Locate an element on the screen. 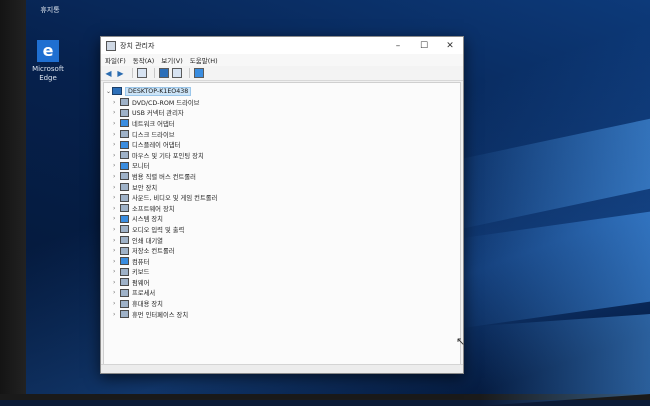 Image resolution: width=650 pixels, height=406 pixels. menu-view: 보기(V) is located at coordinates (171, 60).